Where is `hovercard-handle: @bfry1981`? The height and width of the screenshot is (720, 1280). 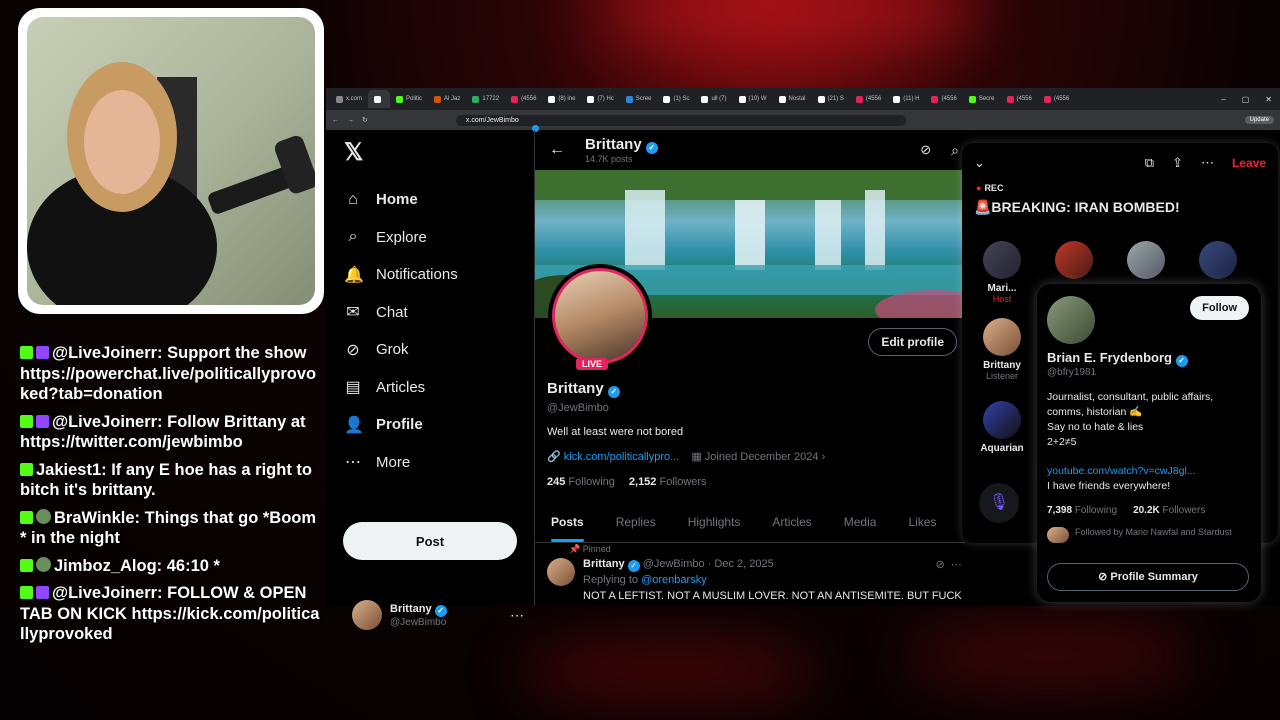
hovercard-handle: @bfry1981 is located at coordinates (1071, 372).